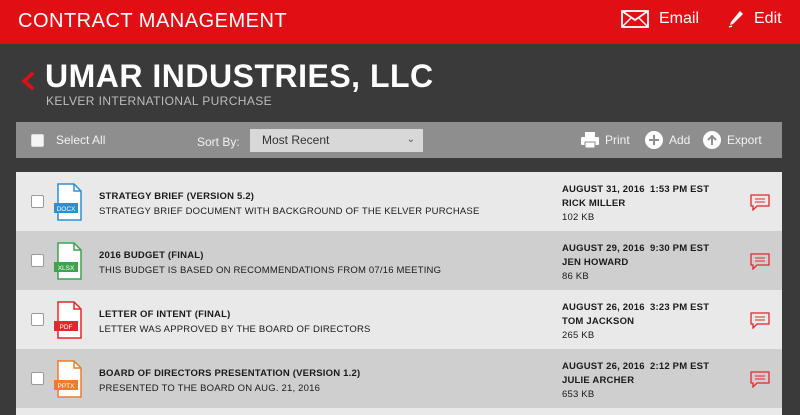  Describe the element at coordinates (68, 202) in the screenshot. I see `docx-file-icon: DOCX` at that location.